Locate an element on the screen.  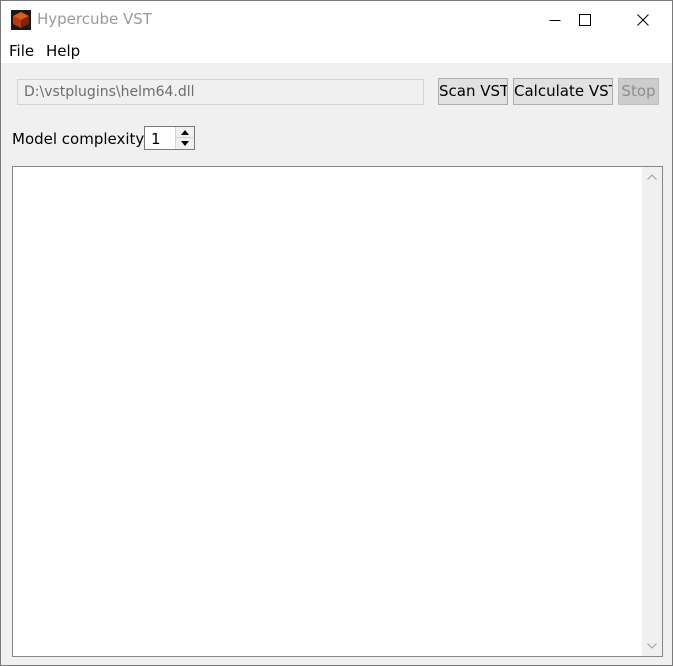
scroll-down-button is located at coordinates (652, 646).